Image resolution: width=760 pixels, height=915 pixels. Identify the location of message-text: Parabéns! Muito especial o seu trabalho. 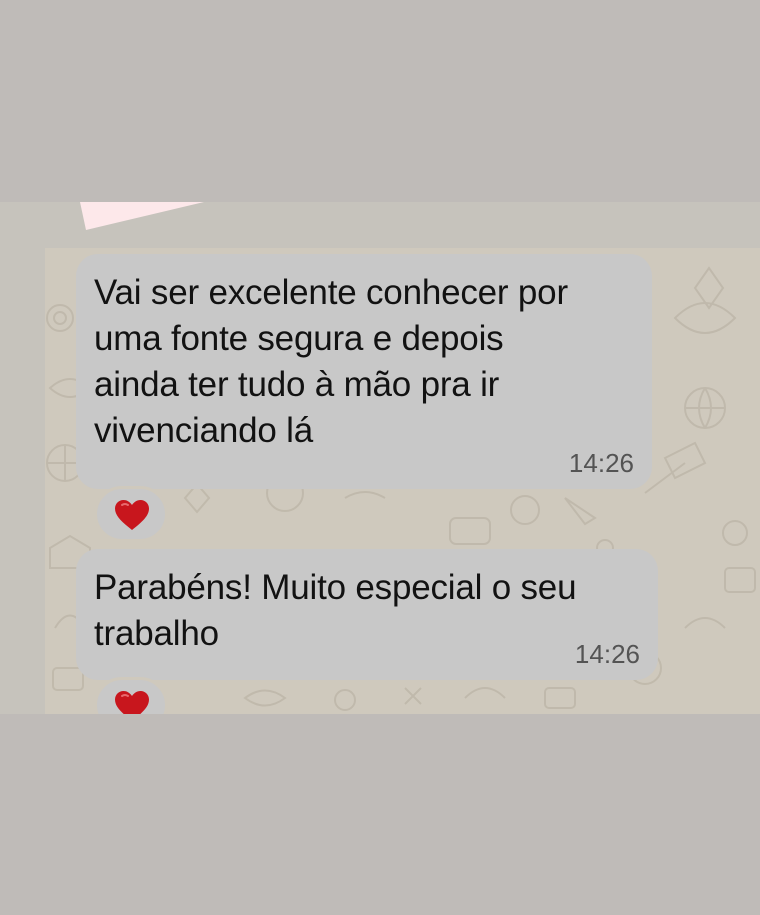
(335, 610).